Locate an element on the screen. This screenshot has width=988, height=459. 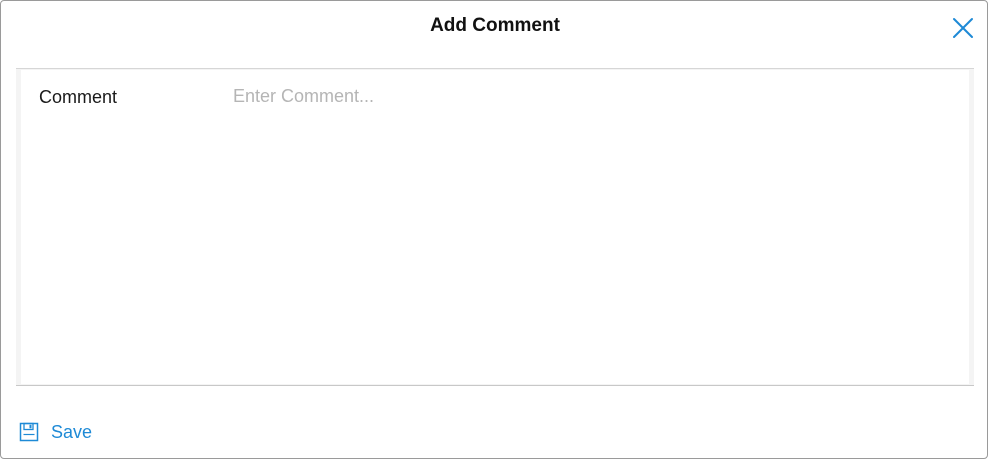
close-icon is located at coordinates (963, 28).